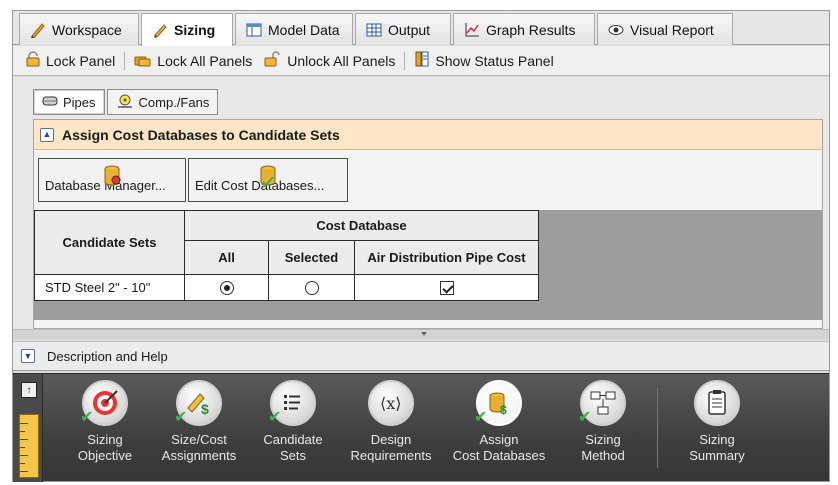 The width and height of the screenshot is (838, 485). Describe the element at coordinates (70, 61) in the screenshot. I see `lock-panel-button: Lock Panel` at that location.